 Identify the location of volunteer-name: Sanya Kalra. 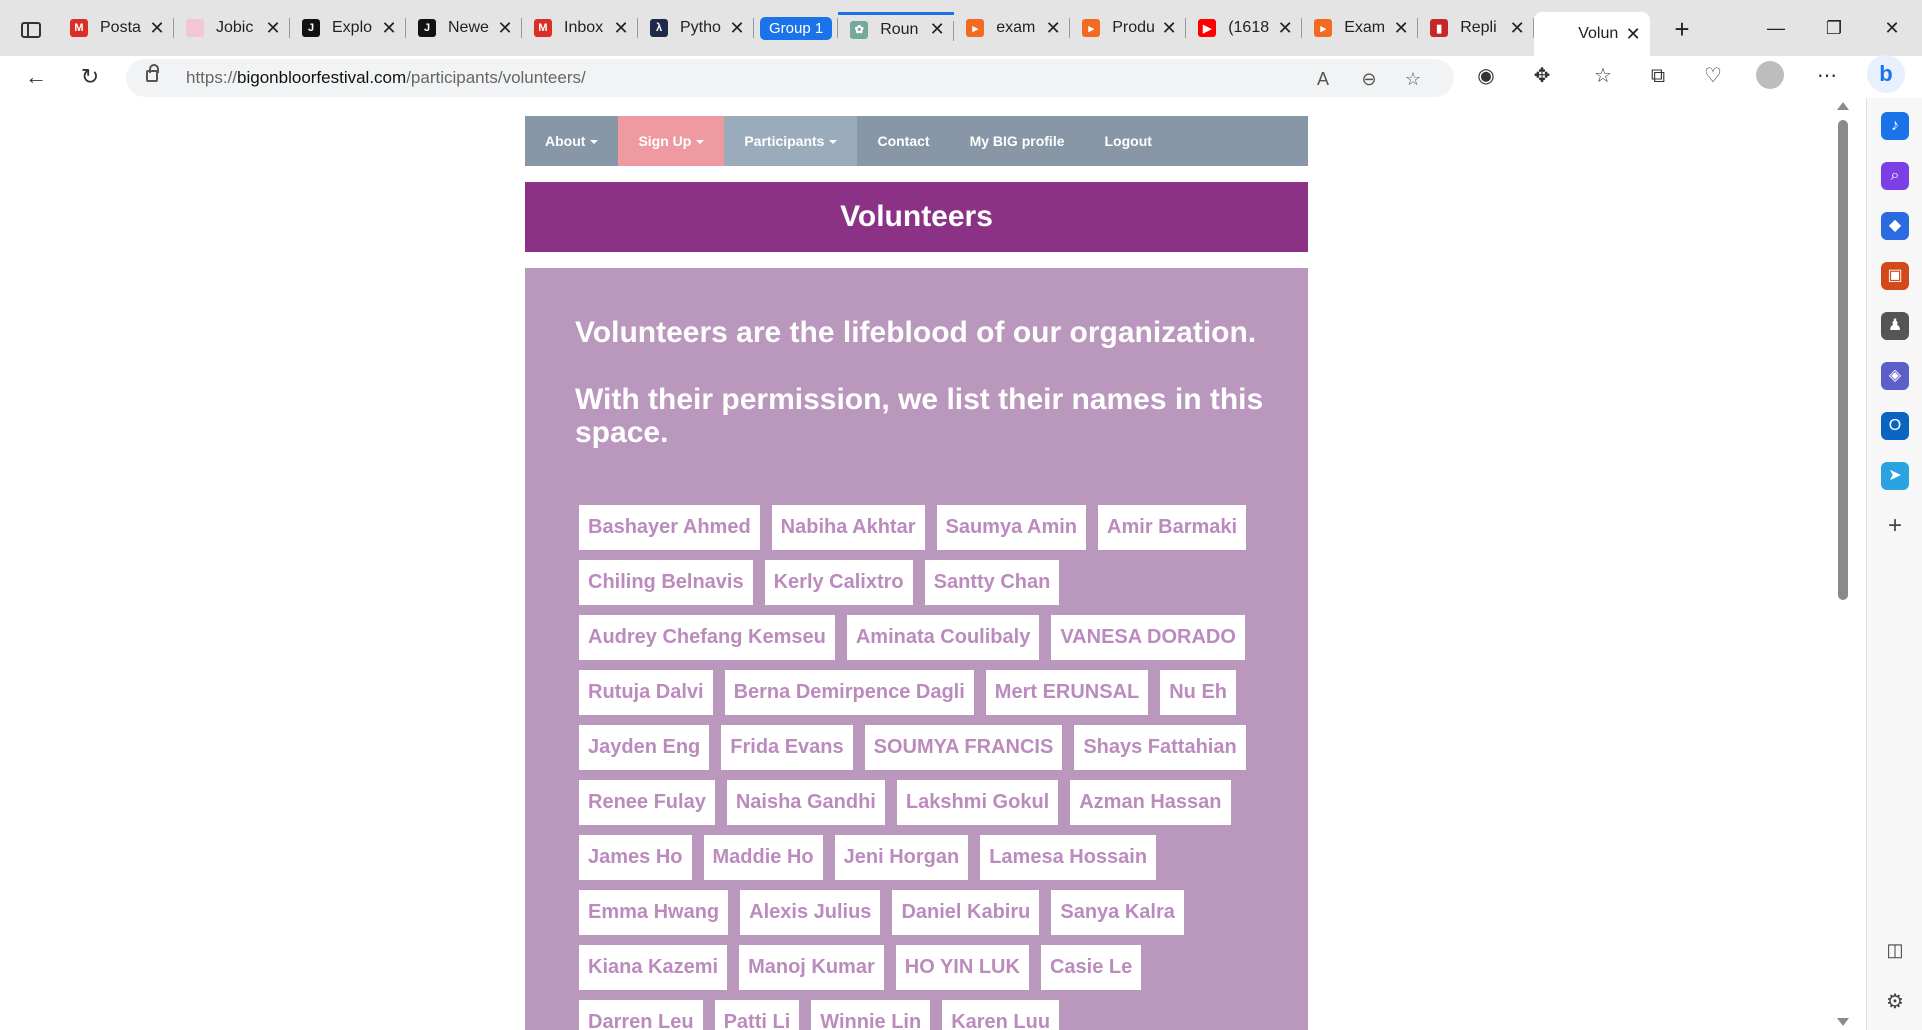
(1117, 912).